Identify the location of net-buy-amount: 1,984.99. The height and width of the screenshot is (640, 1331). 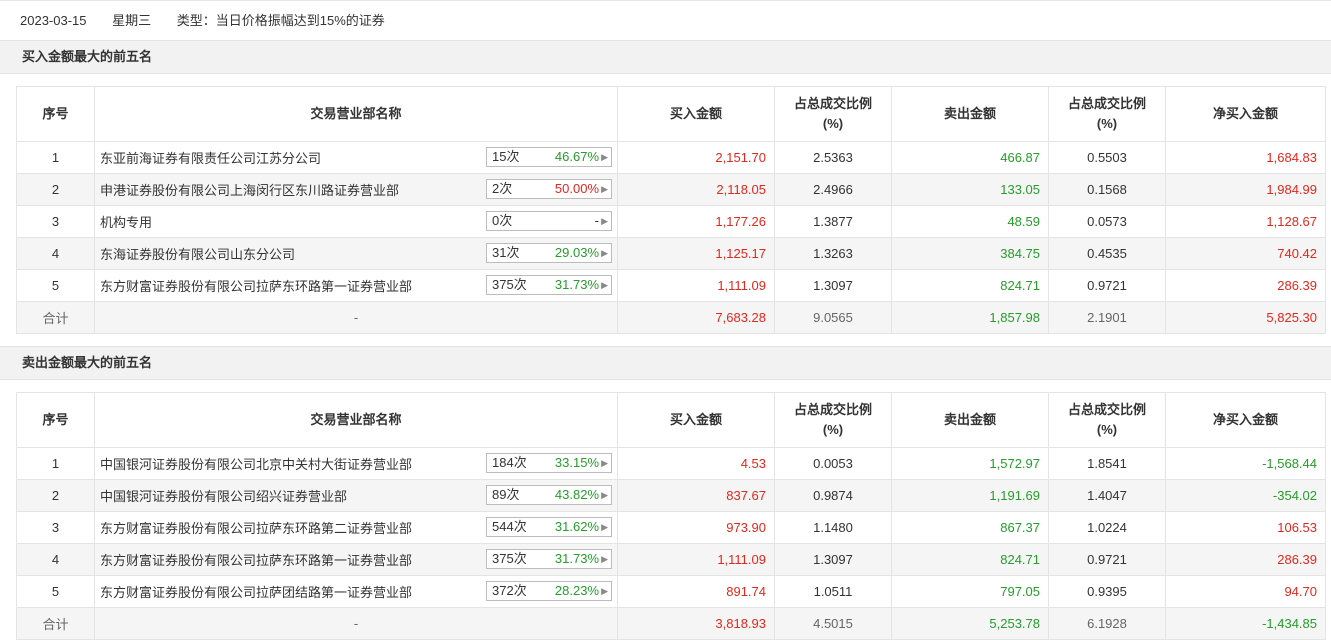
(1245, 189).